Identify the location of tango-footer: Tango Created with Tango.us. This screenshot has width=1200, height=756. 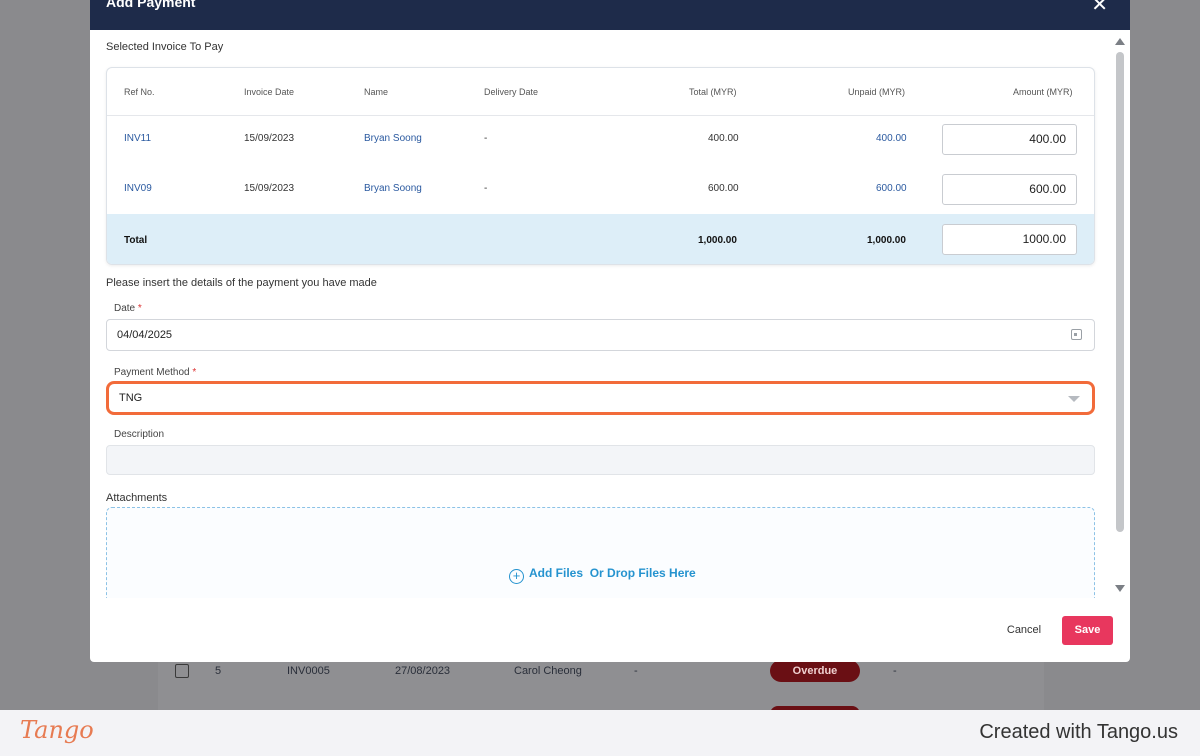
(600, 733).